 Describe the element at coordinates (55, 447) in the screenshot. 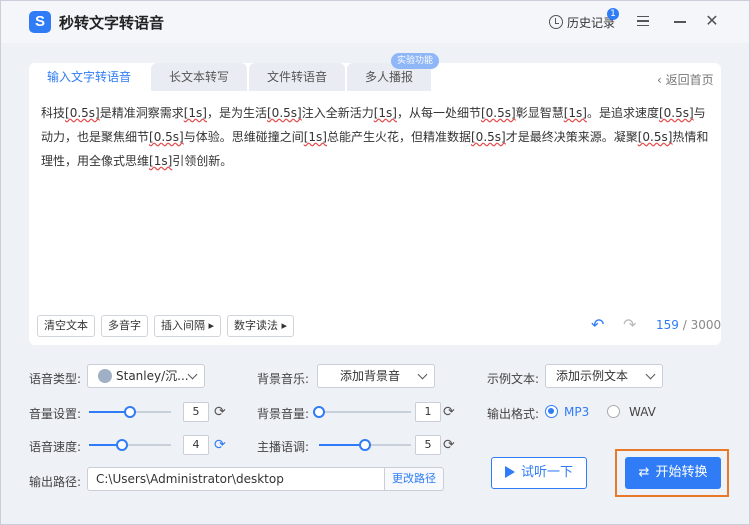

I see `speed-label: 语音速度:` at that location.